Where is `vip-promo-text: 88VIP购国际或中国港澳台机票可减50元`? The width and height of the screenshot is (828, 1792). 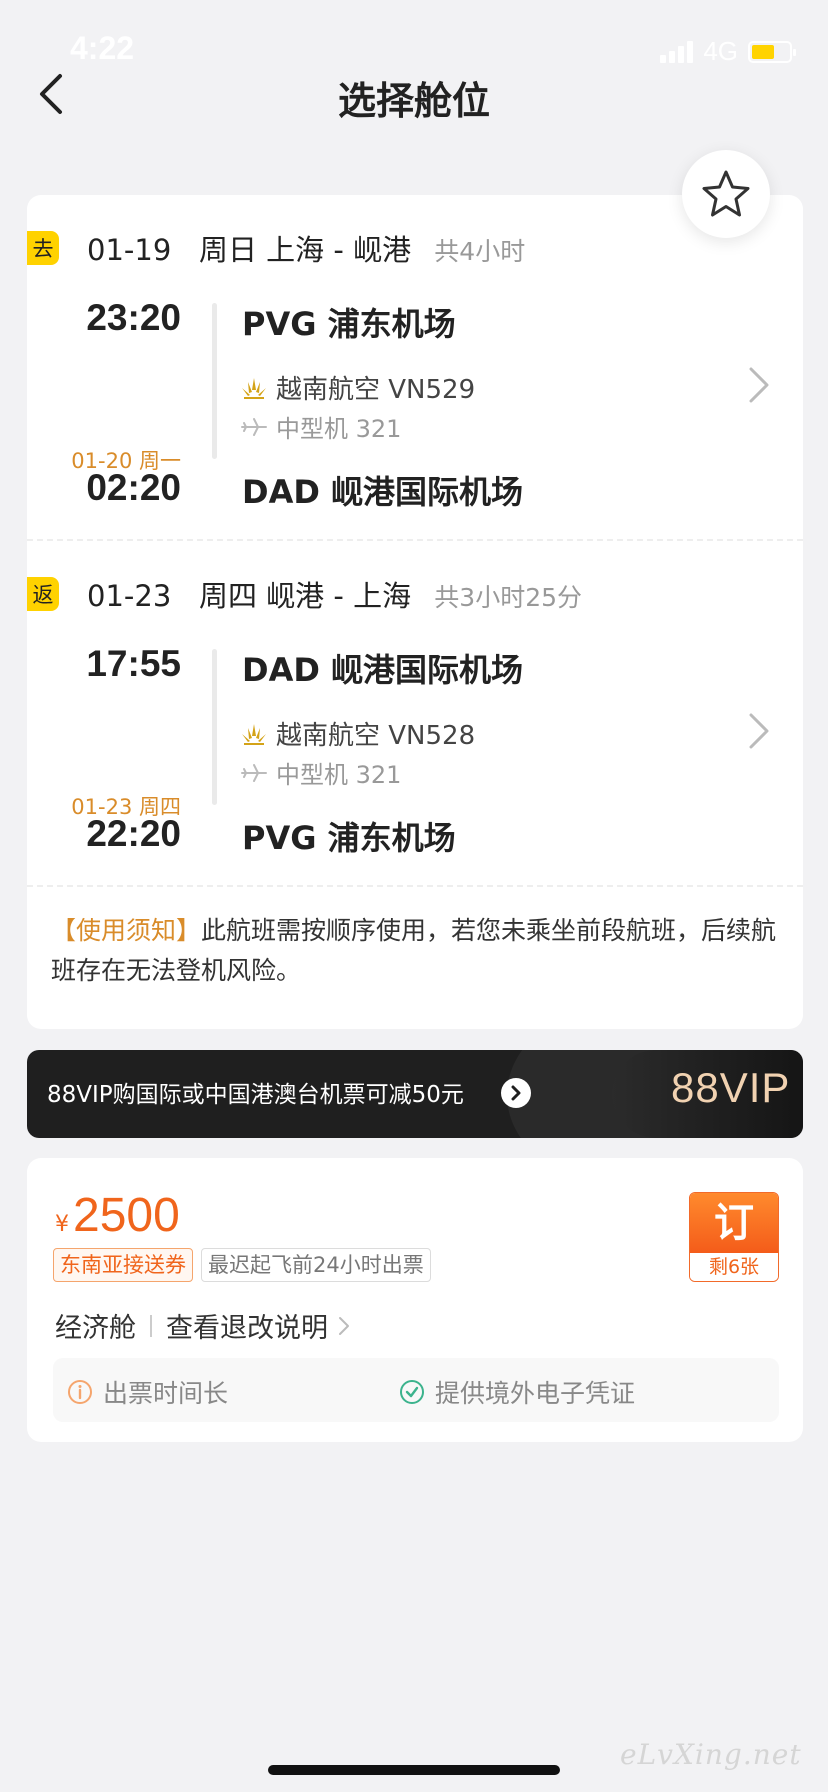 vip-promo-text: 88VIP购国际或中国港澳台机票可减50元 is located at coordinates (255, 1095).